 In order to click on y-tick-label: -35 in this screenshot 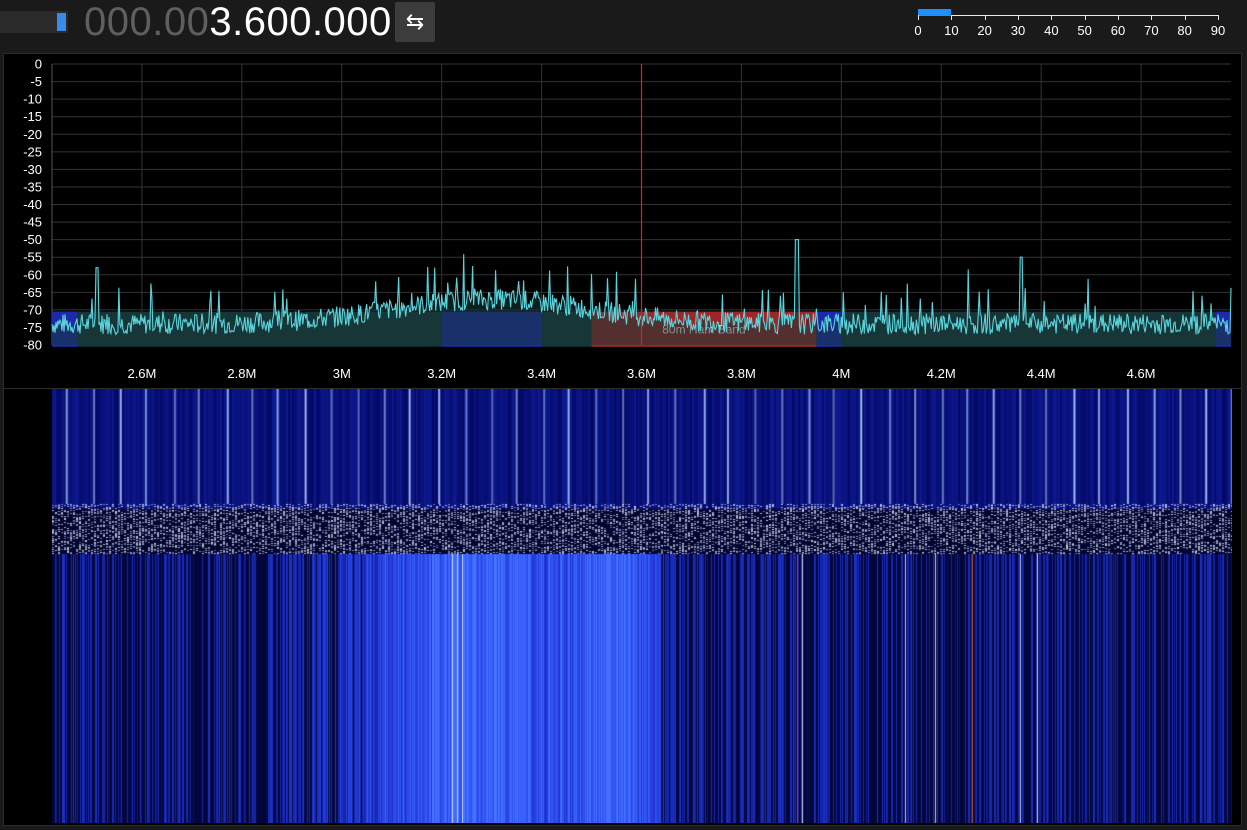, I will do `click(32, 186)`.